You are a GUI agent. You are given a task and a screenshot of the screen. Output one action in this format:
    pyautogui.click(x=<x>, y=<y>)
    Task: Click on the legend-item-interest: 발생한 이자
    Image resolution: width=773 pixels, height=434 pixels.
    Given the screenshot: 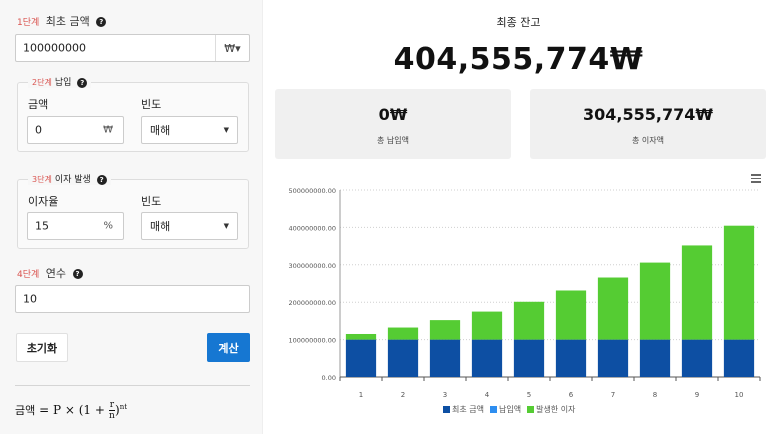 What is the action you would take?
    pyautogui.click(x=551, y=409)
    